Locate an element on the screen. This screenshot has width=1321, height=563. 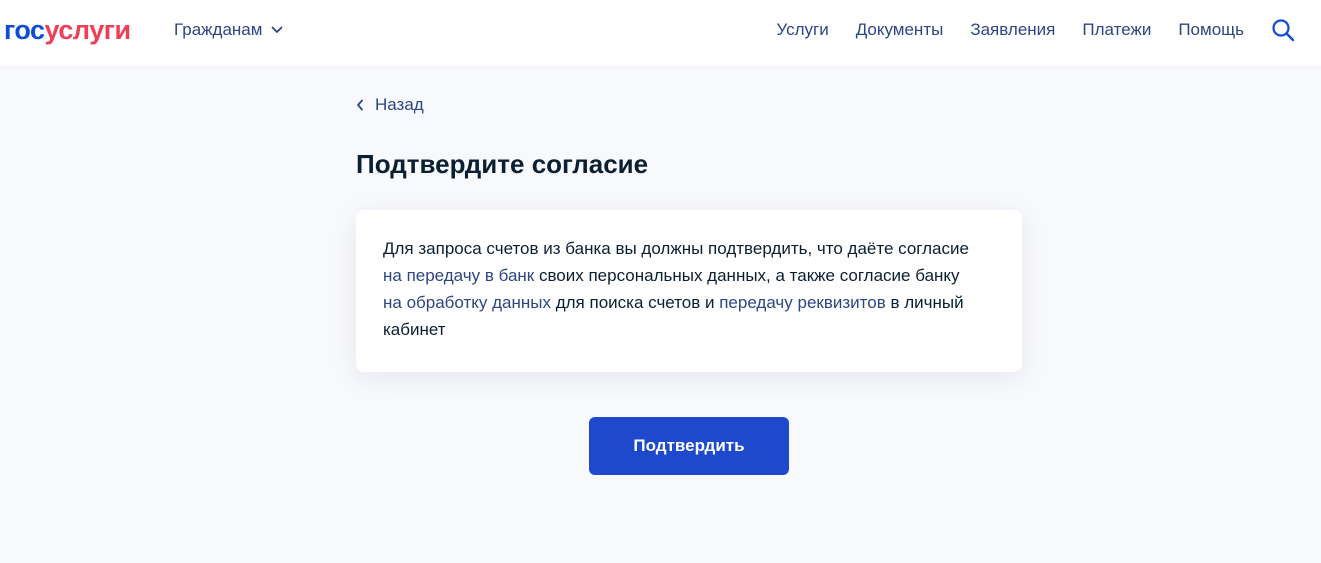
logo-part-uslugi: услуги is located at coordinates (88, 30).